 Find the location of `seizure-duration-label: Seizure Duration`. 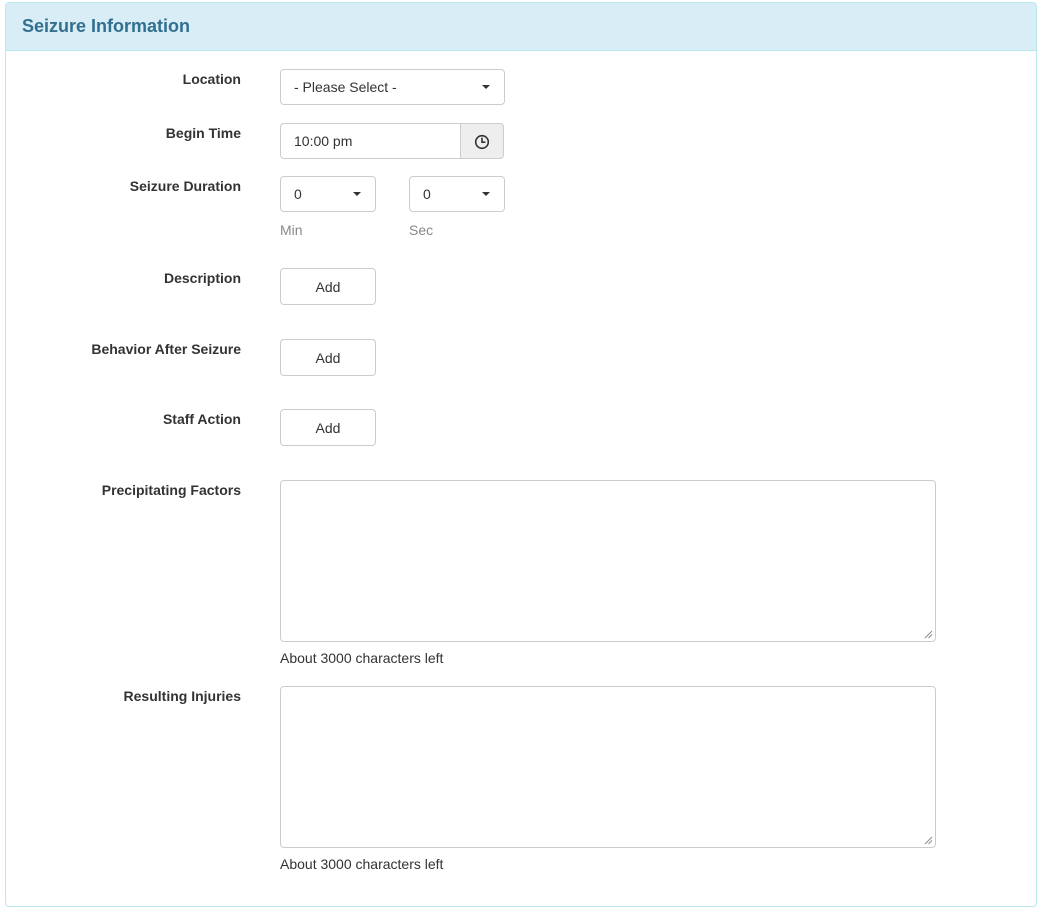

seizure-duration-label: Seizure Duration is located at coordinates (185, 186).